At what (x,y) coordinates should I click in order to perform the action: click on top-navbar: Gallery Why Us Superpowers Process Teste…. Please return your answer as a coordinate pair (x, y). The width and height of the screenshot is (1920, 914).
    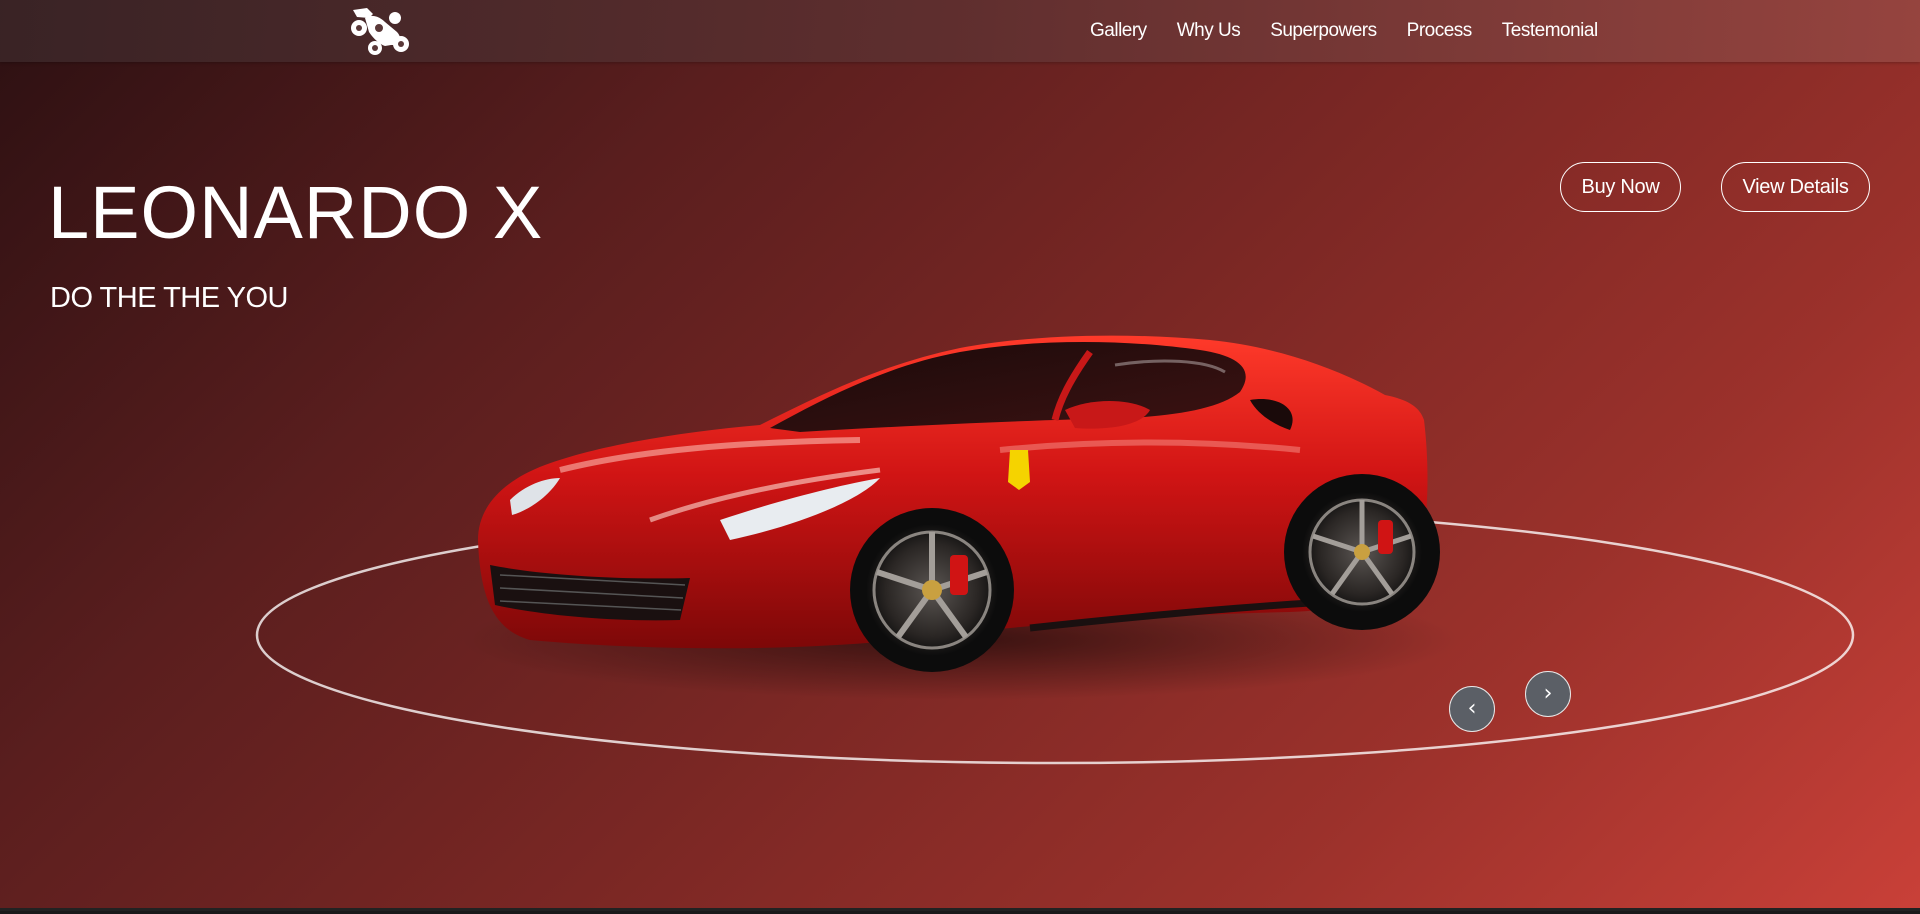
    Looking at the image, I should click on (960, 31).